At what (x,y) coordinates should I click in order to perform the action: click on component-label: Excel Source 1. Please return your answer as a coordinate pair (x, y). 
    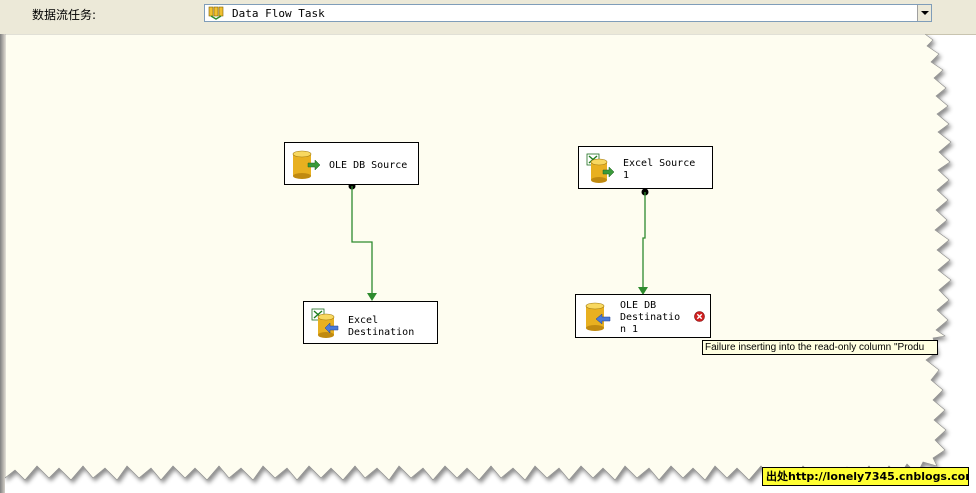
    Looking at the image, I should click on (659, 169).